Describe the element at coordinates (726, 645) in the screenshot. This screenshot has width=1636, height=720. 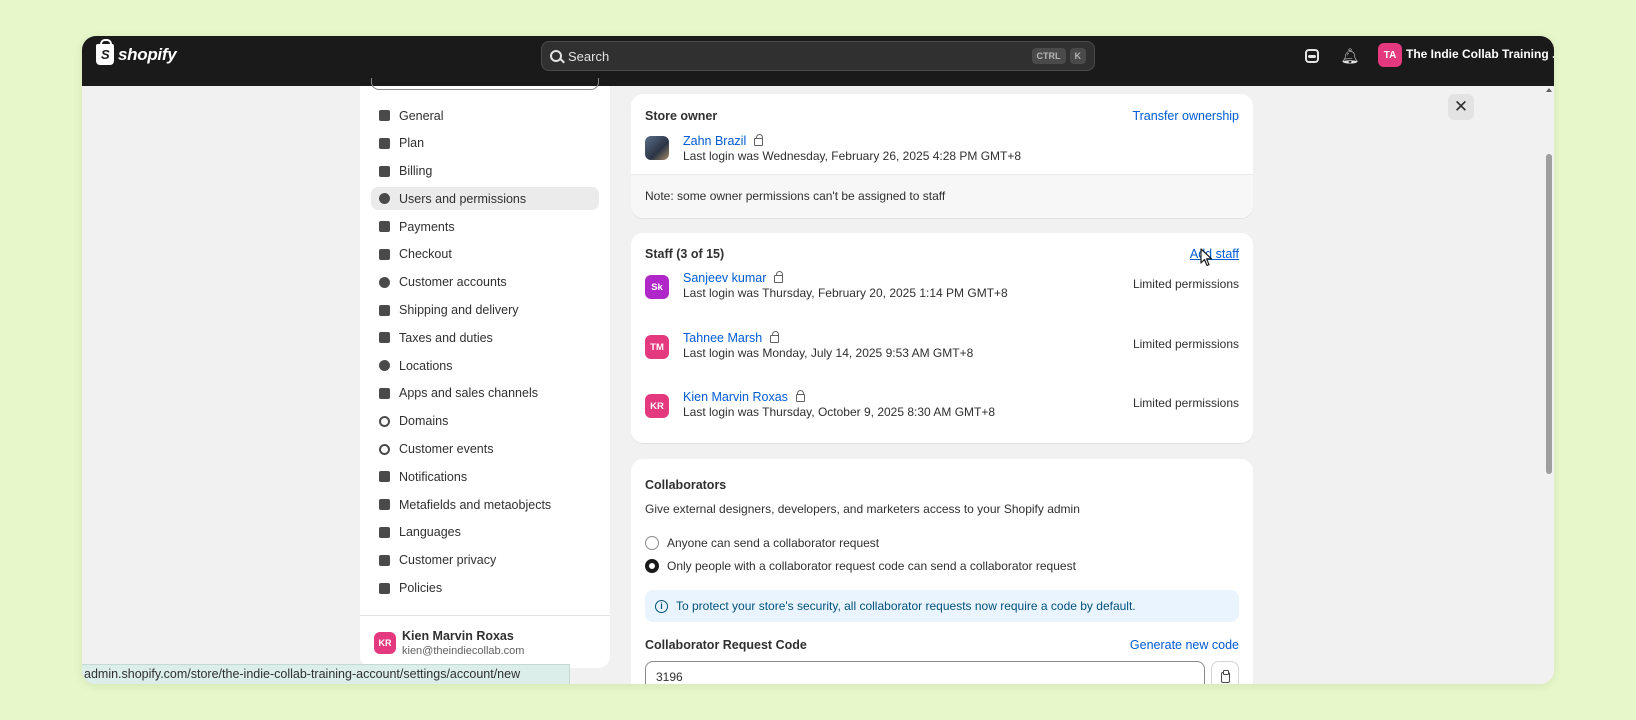
I see `code-label: Collaborator Request Code` at that location.